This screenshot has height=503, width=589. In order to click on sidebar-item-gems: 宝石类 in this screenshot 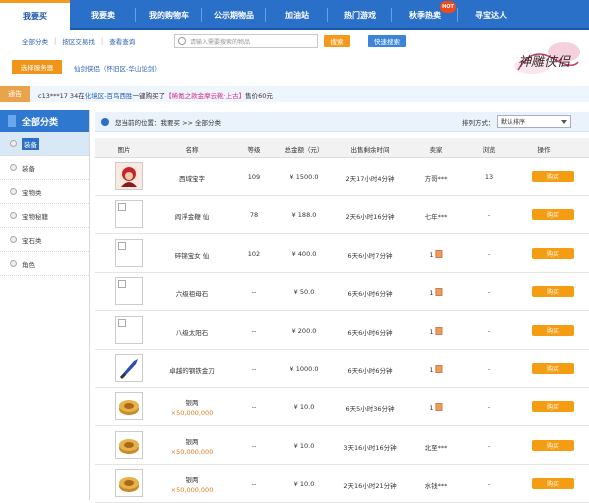, I will do `click(44, 240)`.